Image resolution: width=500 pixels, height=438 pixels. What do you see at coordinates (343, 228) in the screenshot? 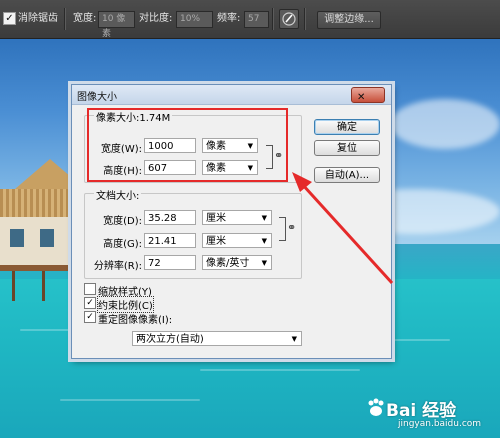
I see `annotation-arrow-icon` at bounding box center [343, 228].